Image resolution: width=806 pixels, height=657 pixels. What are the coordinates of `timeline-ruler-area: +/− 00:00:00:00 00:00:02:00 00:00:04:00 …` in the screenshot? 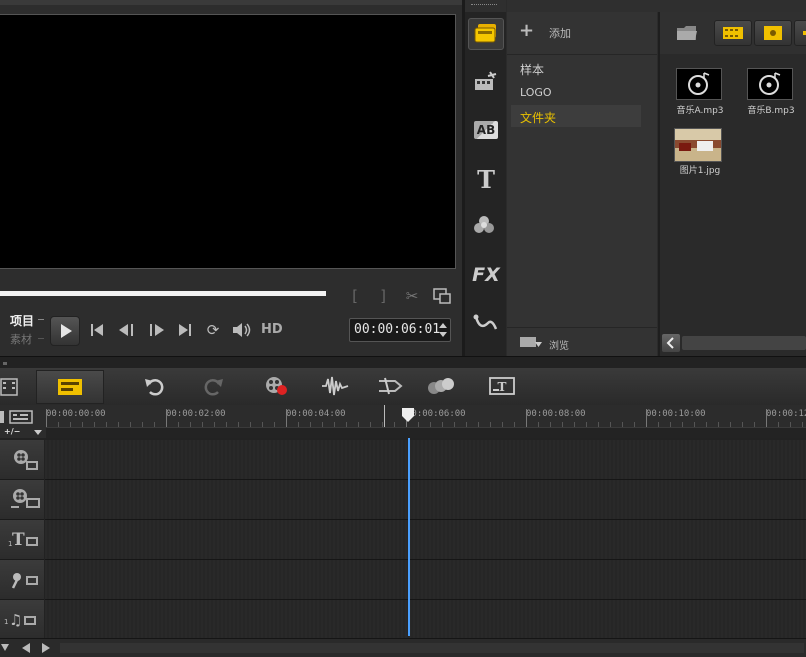 It's located at (403, 422).